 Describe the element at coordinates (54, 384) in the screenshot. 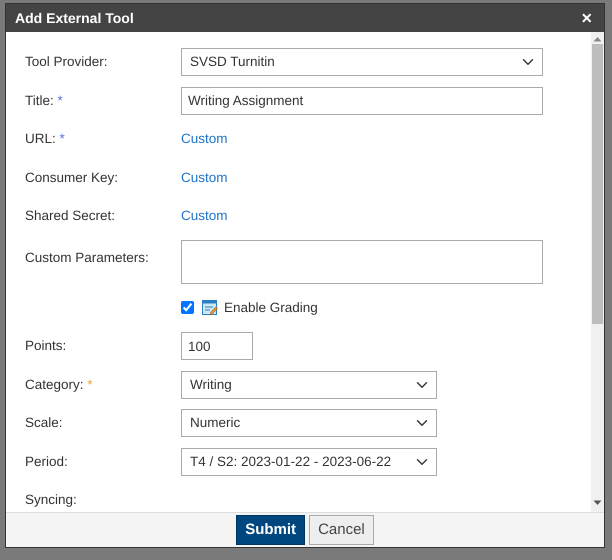

I see `field-label: Category:` at that location.